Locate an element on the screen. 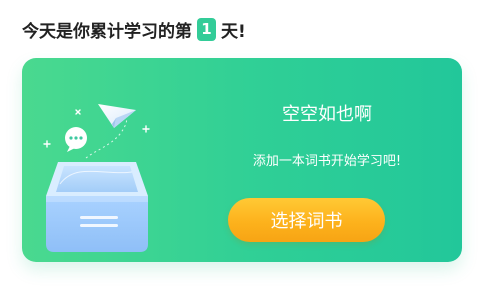 This screenshot has height=288, width=485. streak-suffix-text: 天! is located at coordinates (233, 31).